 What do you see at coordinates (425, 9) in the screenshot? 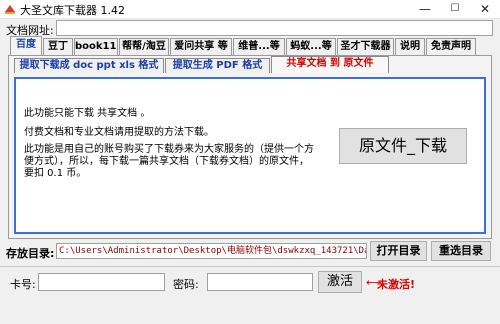
I see `minimize-button: —` at bounding box center [425, 9].